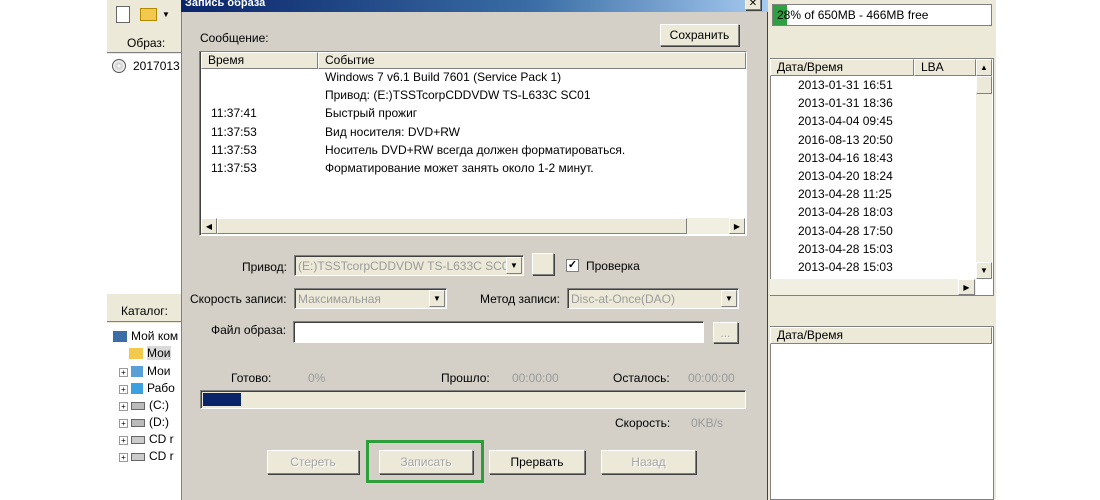 This screenshot has height=500, width=1100. Describe the element at coordinates (144, 311) in the screenshot. I see `catalog-label: Каталог:` at that location.